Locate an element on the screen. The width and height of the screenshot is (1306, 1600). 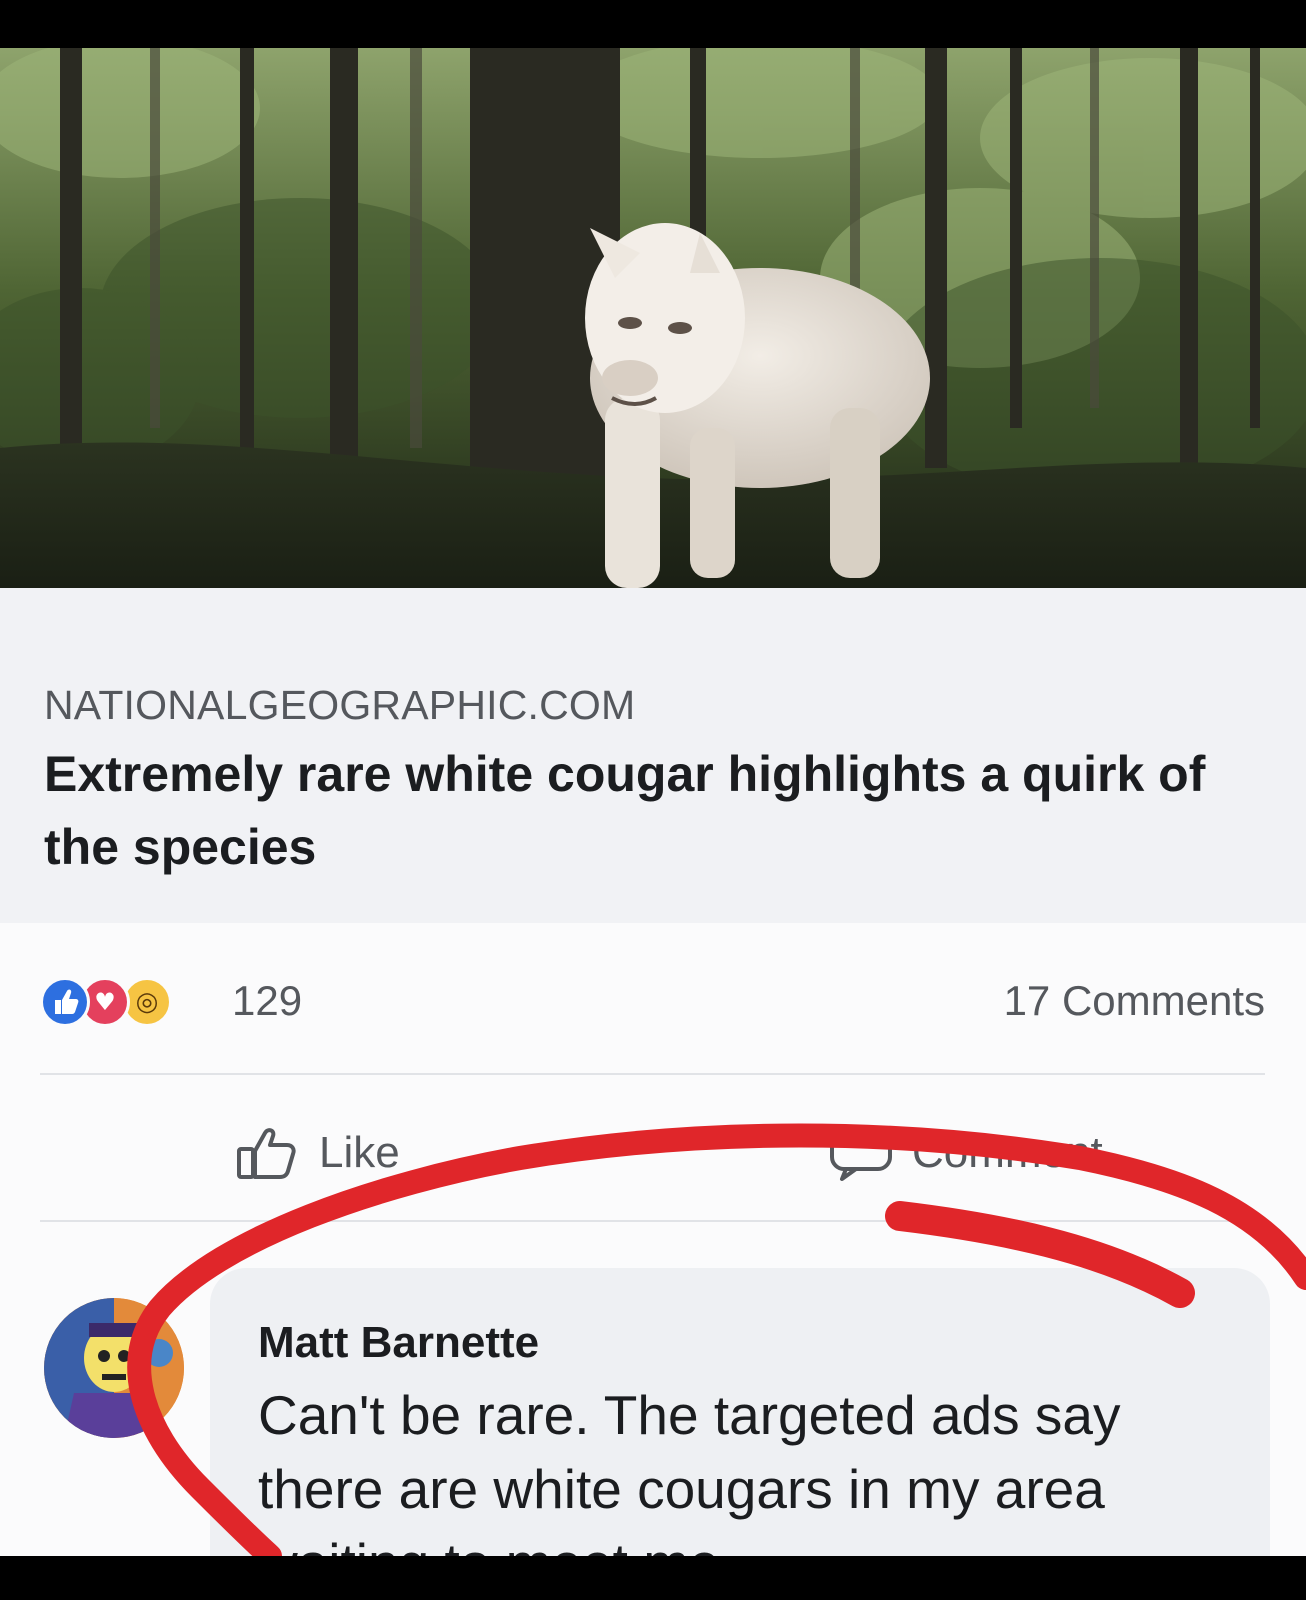
like-label: Like is located at coordinates (359, 1152).